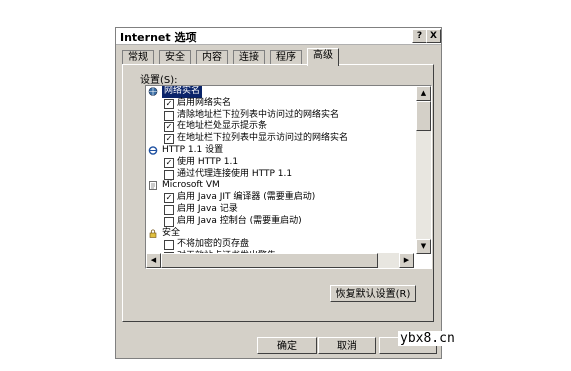 The width and height of the screenshot is (571, 371). Describe the element at coordinates (423, 170) in the screenshot. I see `vertical-scrollbar: ▲ ▼` at that location.